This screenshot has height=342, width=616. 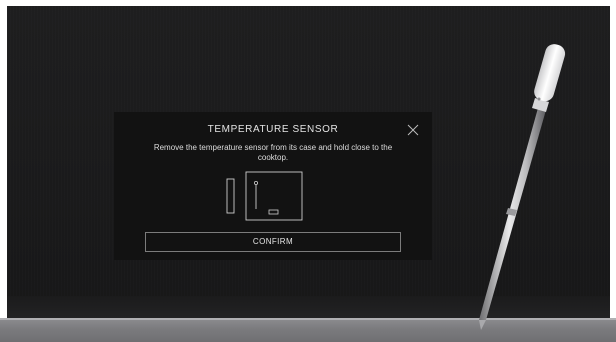 I want to click on sensor-case-icon, so click(x=274, y=196).